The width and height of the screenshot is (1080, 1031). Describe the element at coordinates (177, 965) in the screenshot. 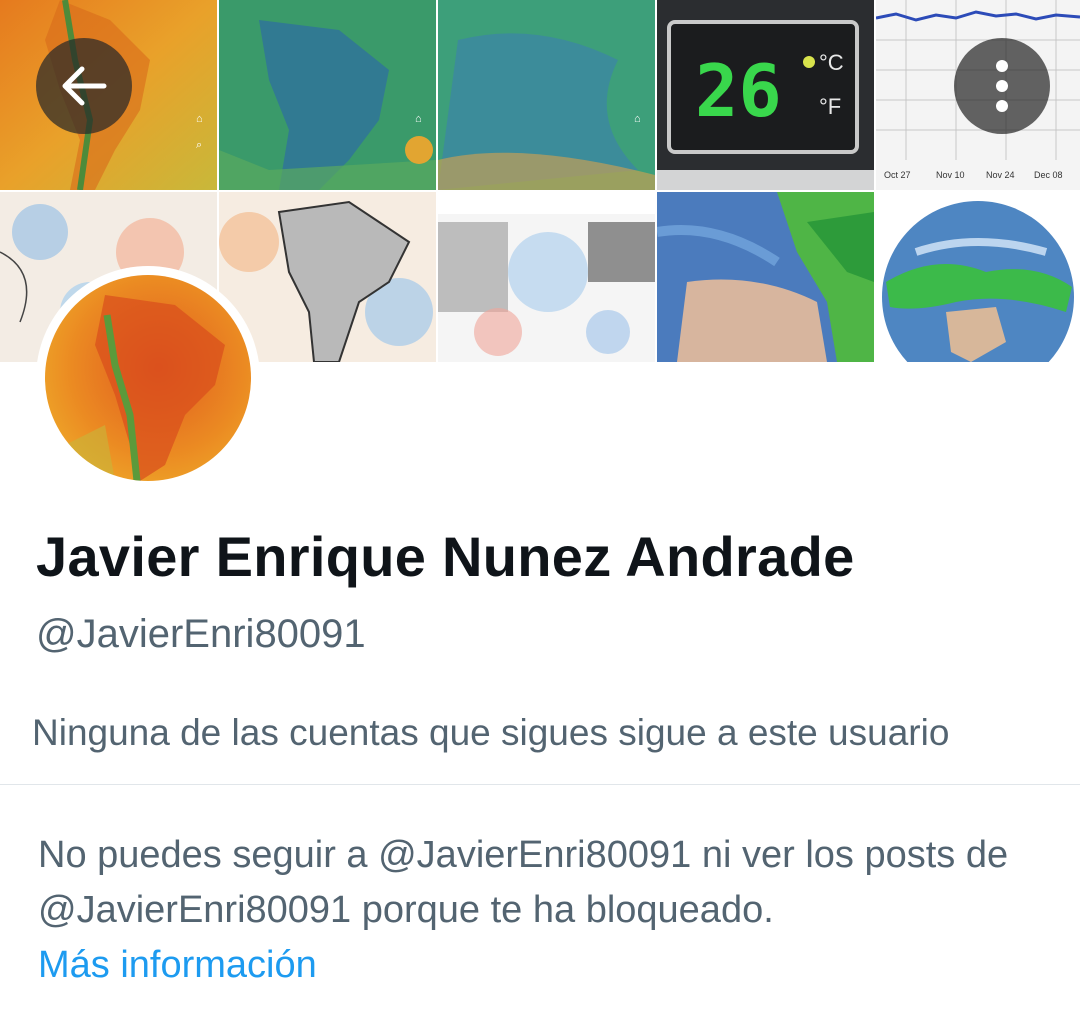

I see `learn-more-link: Más información` at that location.